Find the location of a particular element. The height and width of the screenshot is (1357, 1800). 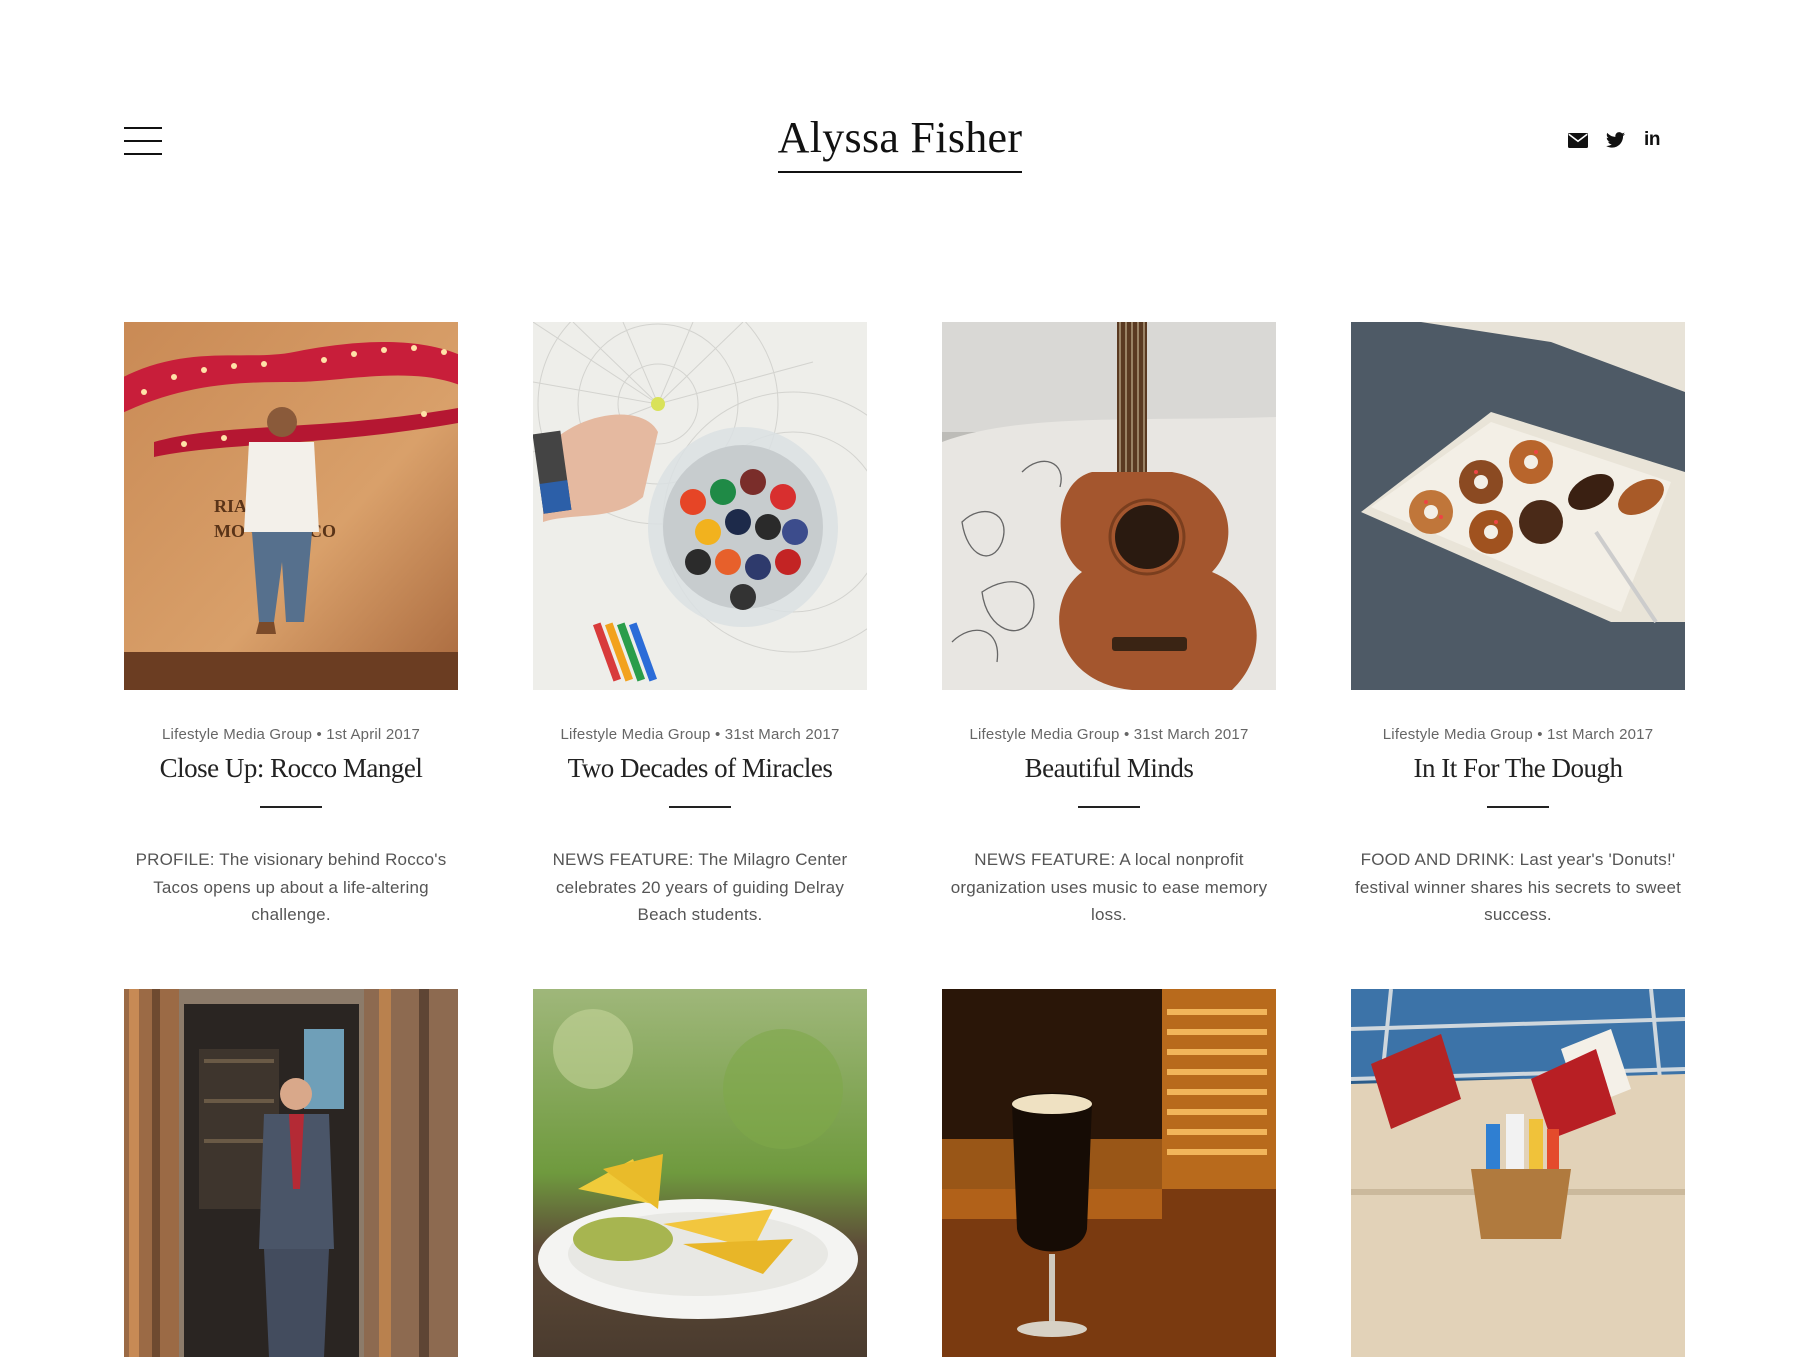

article-thumbnail-yacht is located at coordinates (1518, 1172).